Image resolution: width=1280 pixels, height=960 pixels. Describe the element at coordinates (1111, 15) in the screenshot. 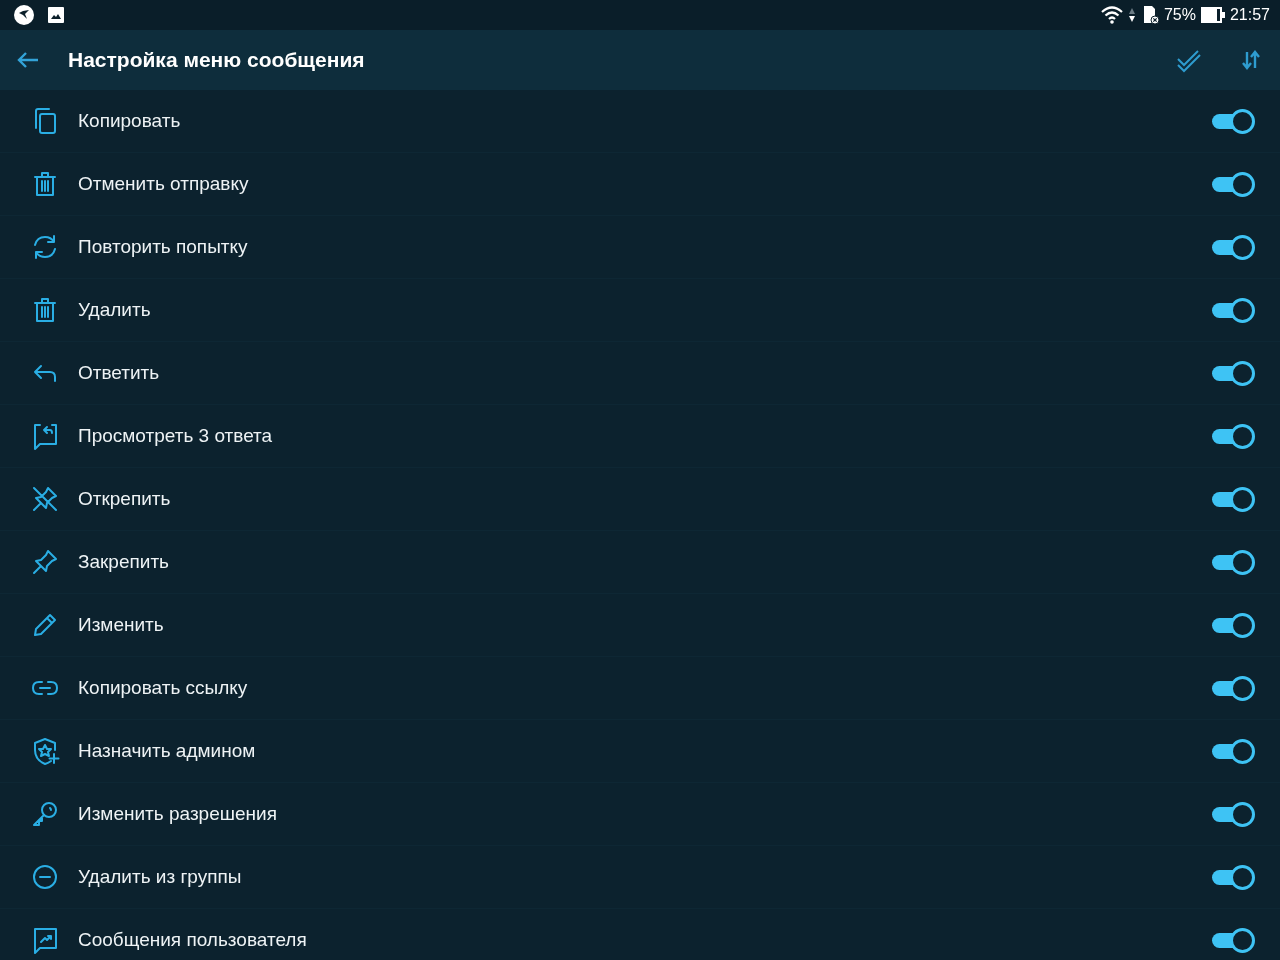

I see `wifi-icon` at that location.